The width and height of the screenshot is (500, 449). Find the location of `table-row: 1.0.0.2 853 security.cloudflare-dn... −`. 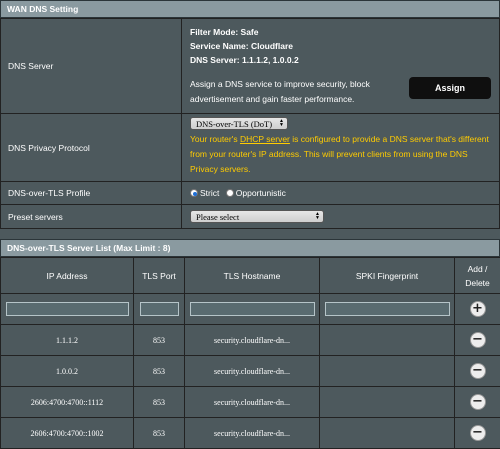

table-row: 1.0.0.2 853 security.cloudflare-dn... − is located at coordinates (250, 371).